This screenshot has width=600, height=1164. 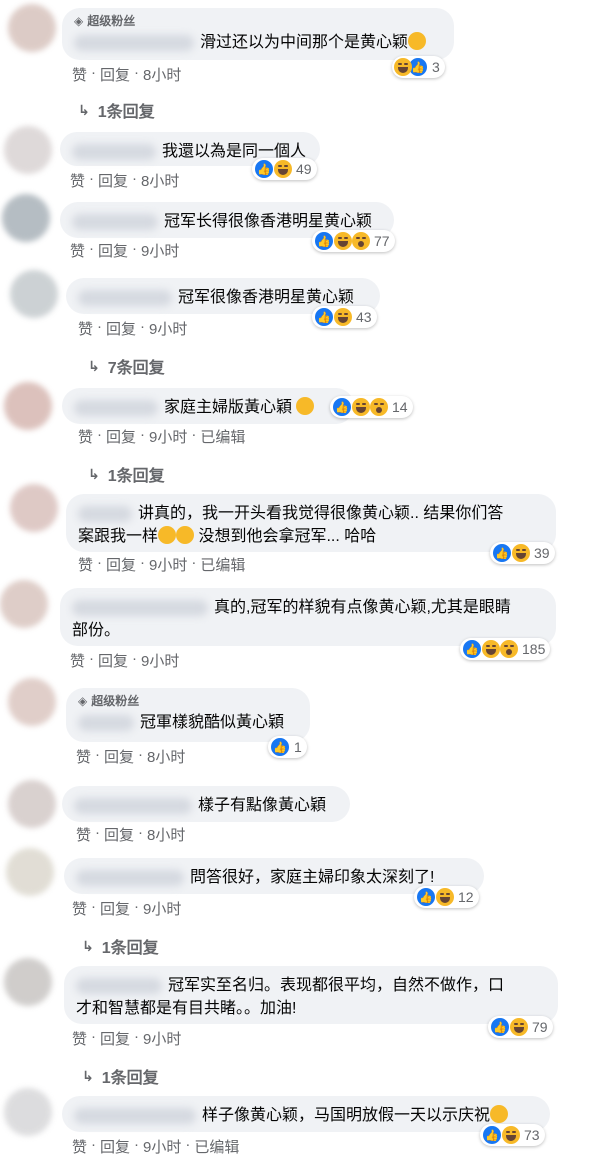 I want to click on wow-reaction-icon, so click(x=509, y=649).